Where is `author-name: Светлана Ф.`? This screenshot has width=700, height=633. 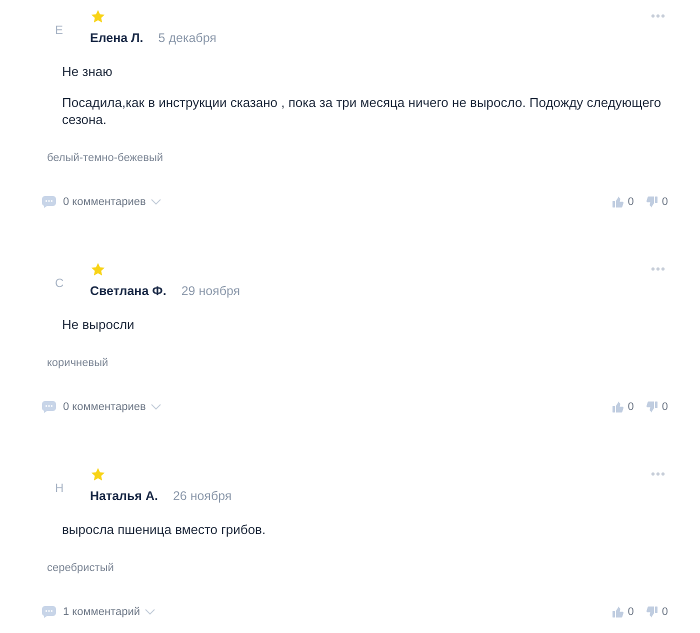 author-name: Светлана Ф. is located at coordinates (128, 291).